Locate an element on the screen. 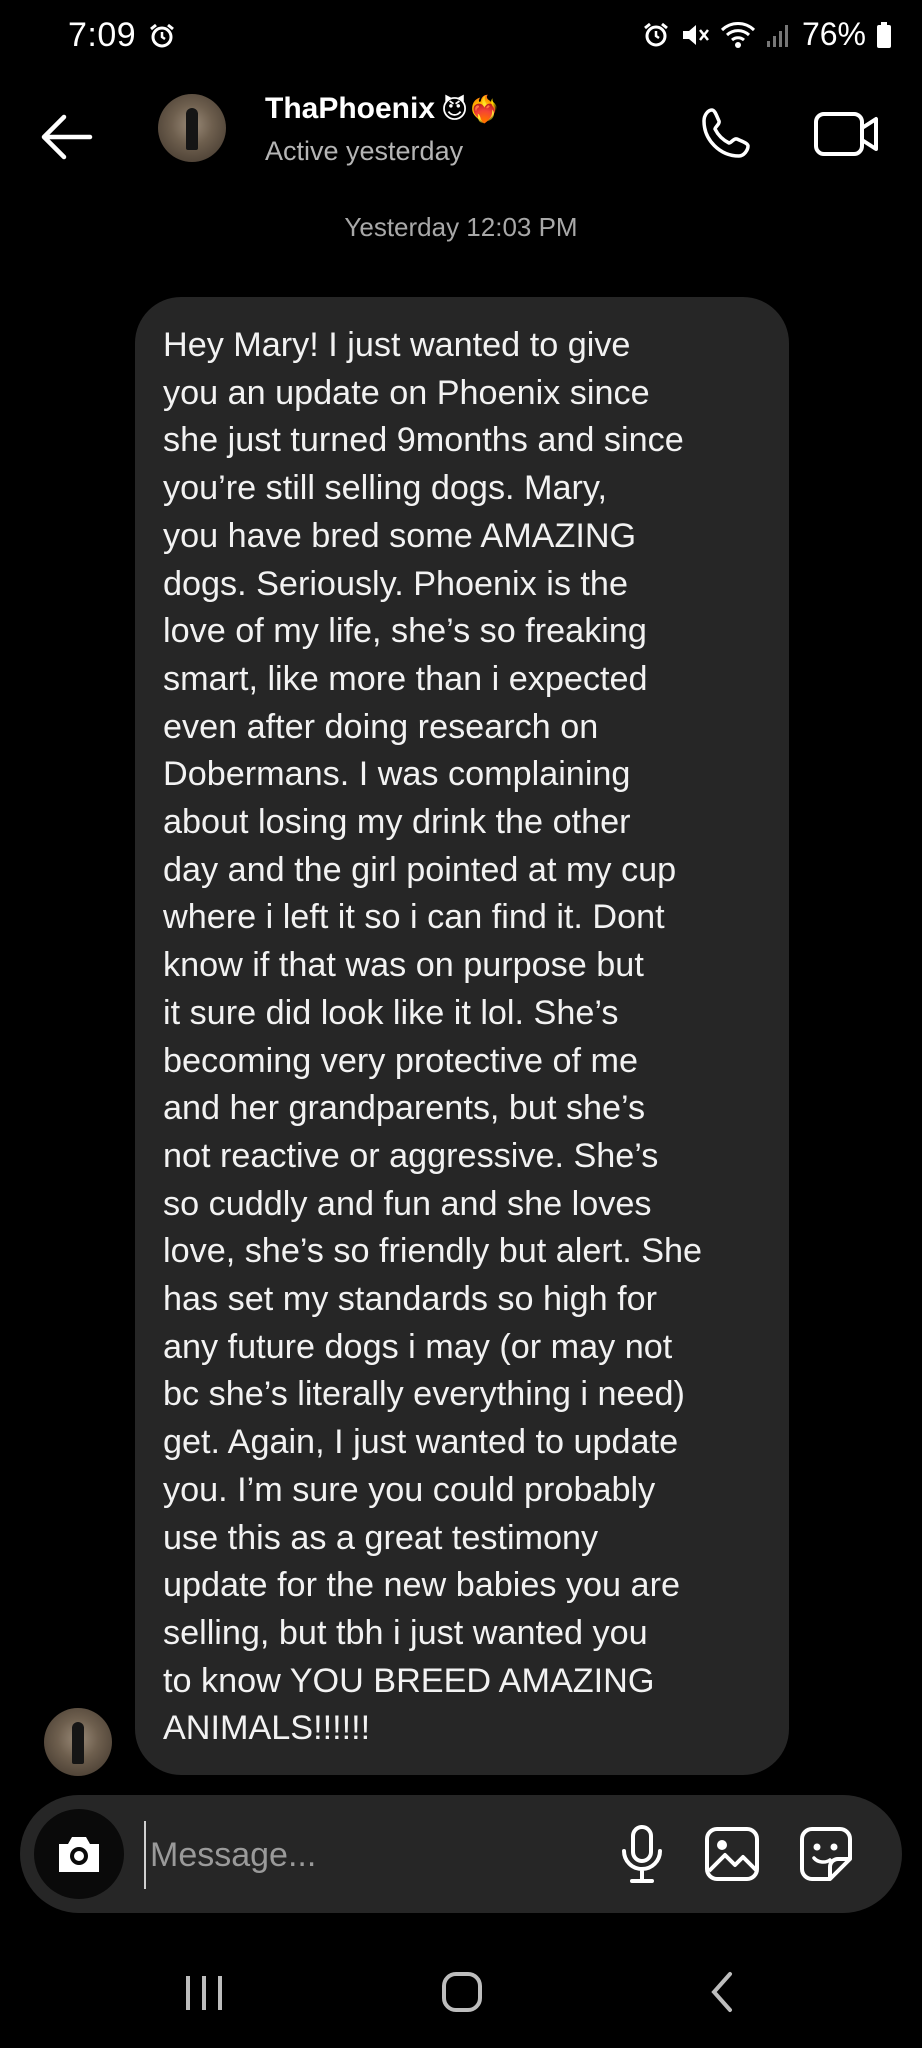 Image resolution: width=922 pixels, height=2048 pixels. voice-call-button is located at coordinates (726, 134).